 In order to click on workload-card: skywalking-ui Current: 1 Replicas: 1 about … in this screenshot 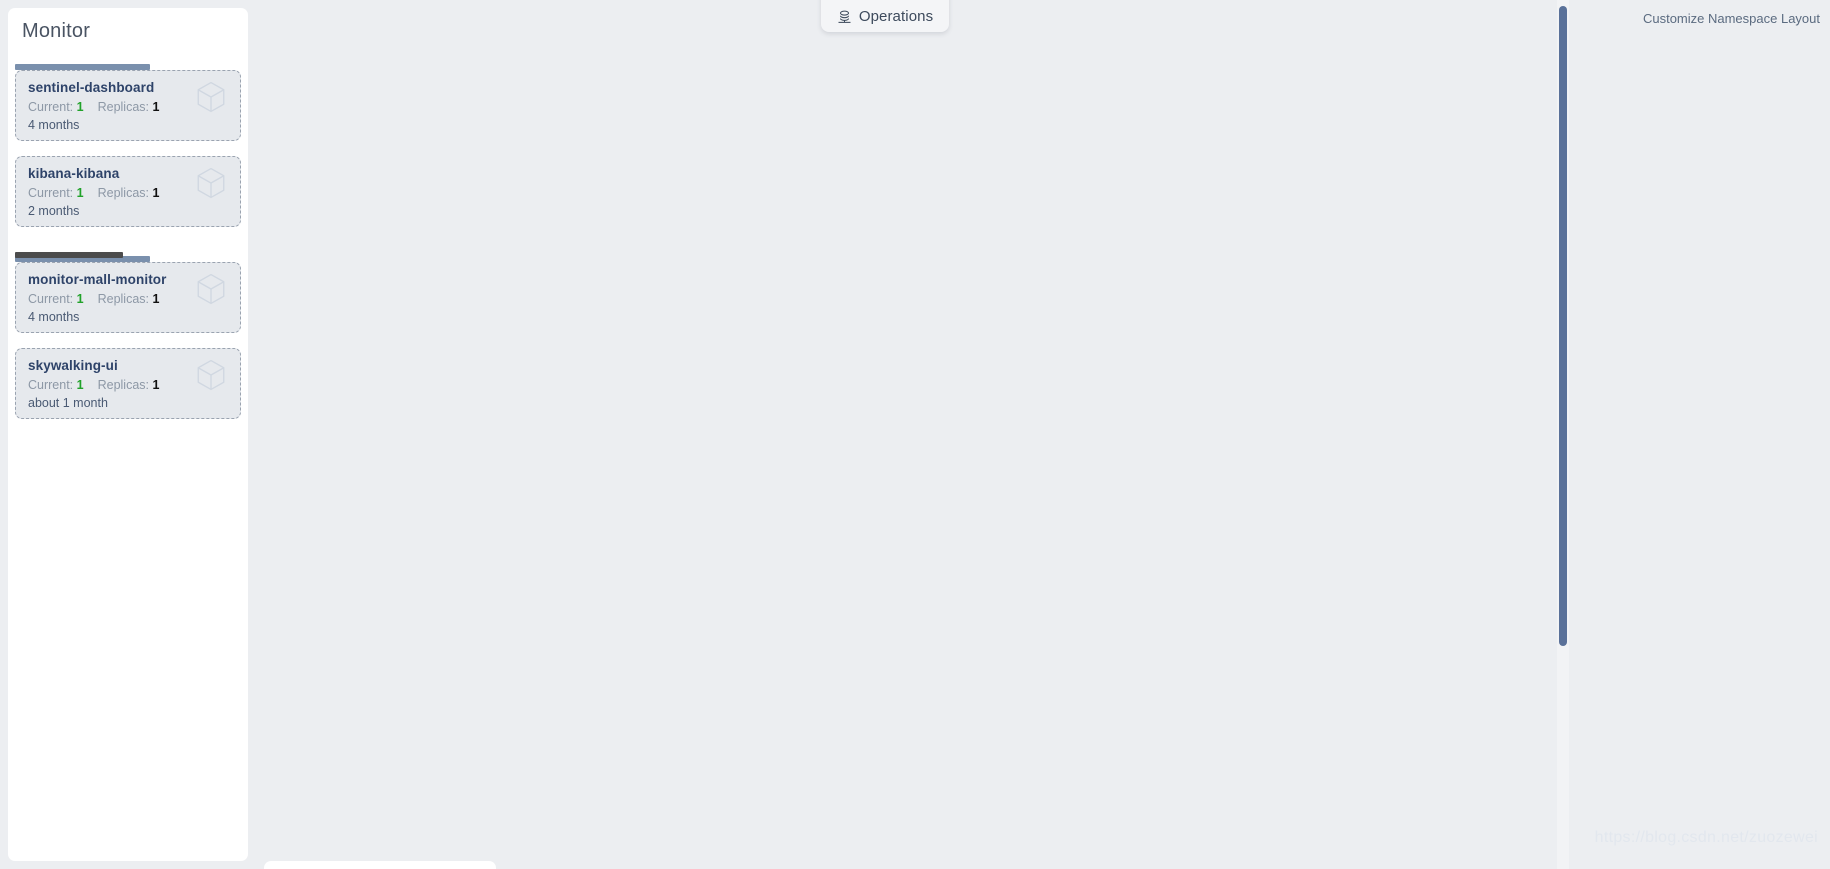, I will do `click(128, 383)`.